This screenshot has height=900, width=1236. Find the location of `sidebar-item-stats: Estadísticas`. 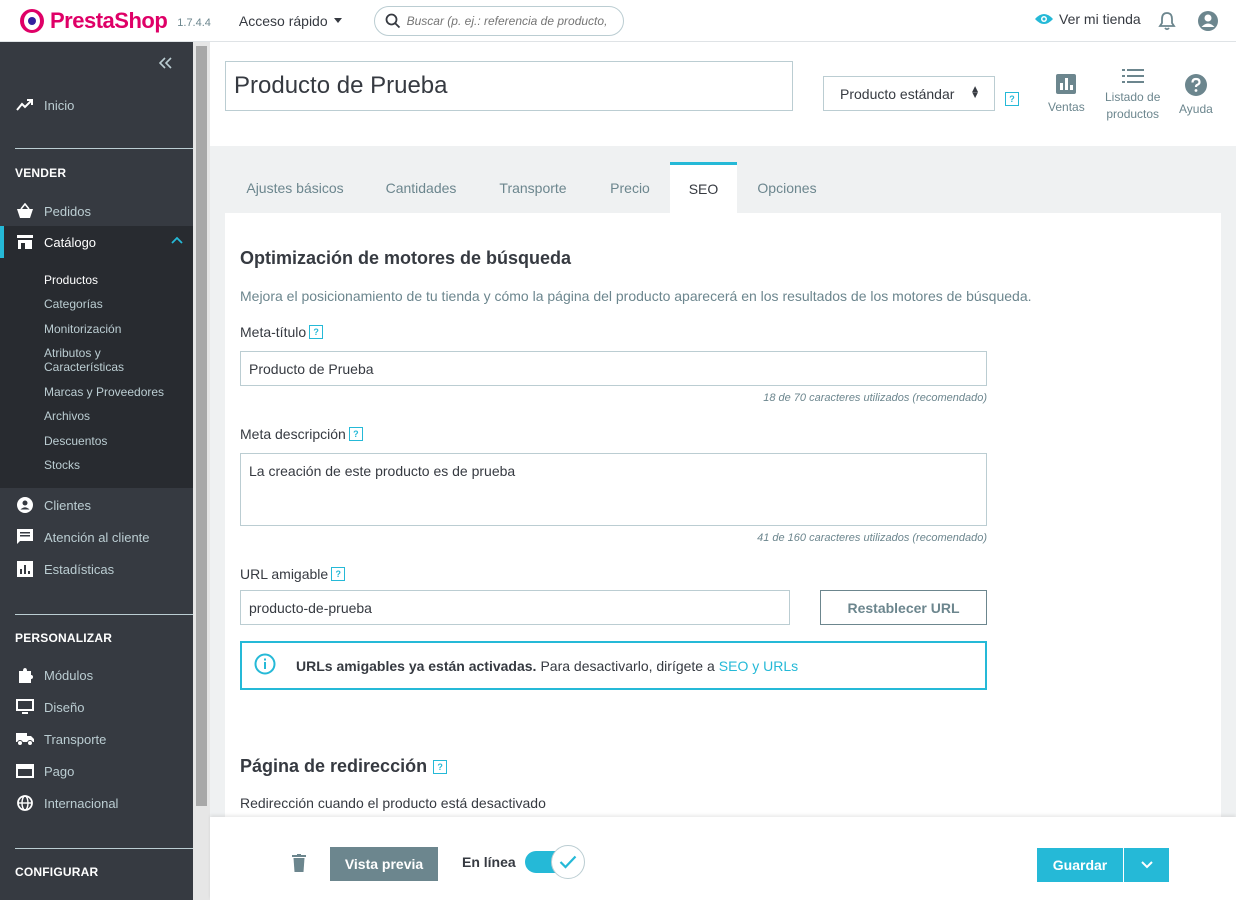

sidebar-item-stats: Estadísticas is located at coordinates (96, 569).